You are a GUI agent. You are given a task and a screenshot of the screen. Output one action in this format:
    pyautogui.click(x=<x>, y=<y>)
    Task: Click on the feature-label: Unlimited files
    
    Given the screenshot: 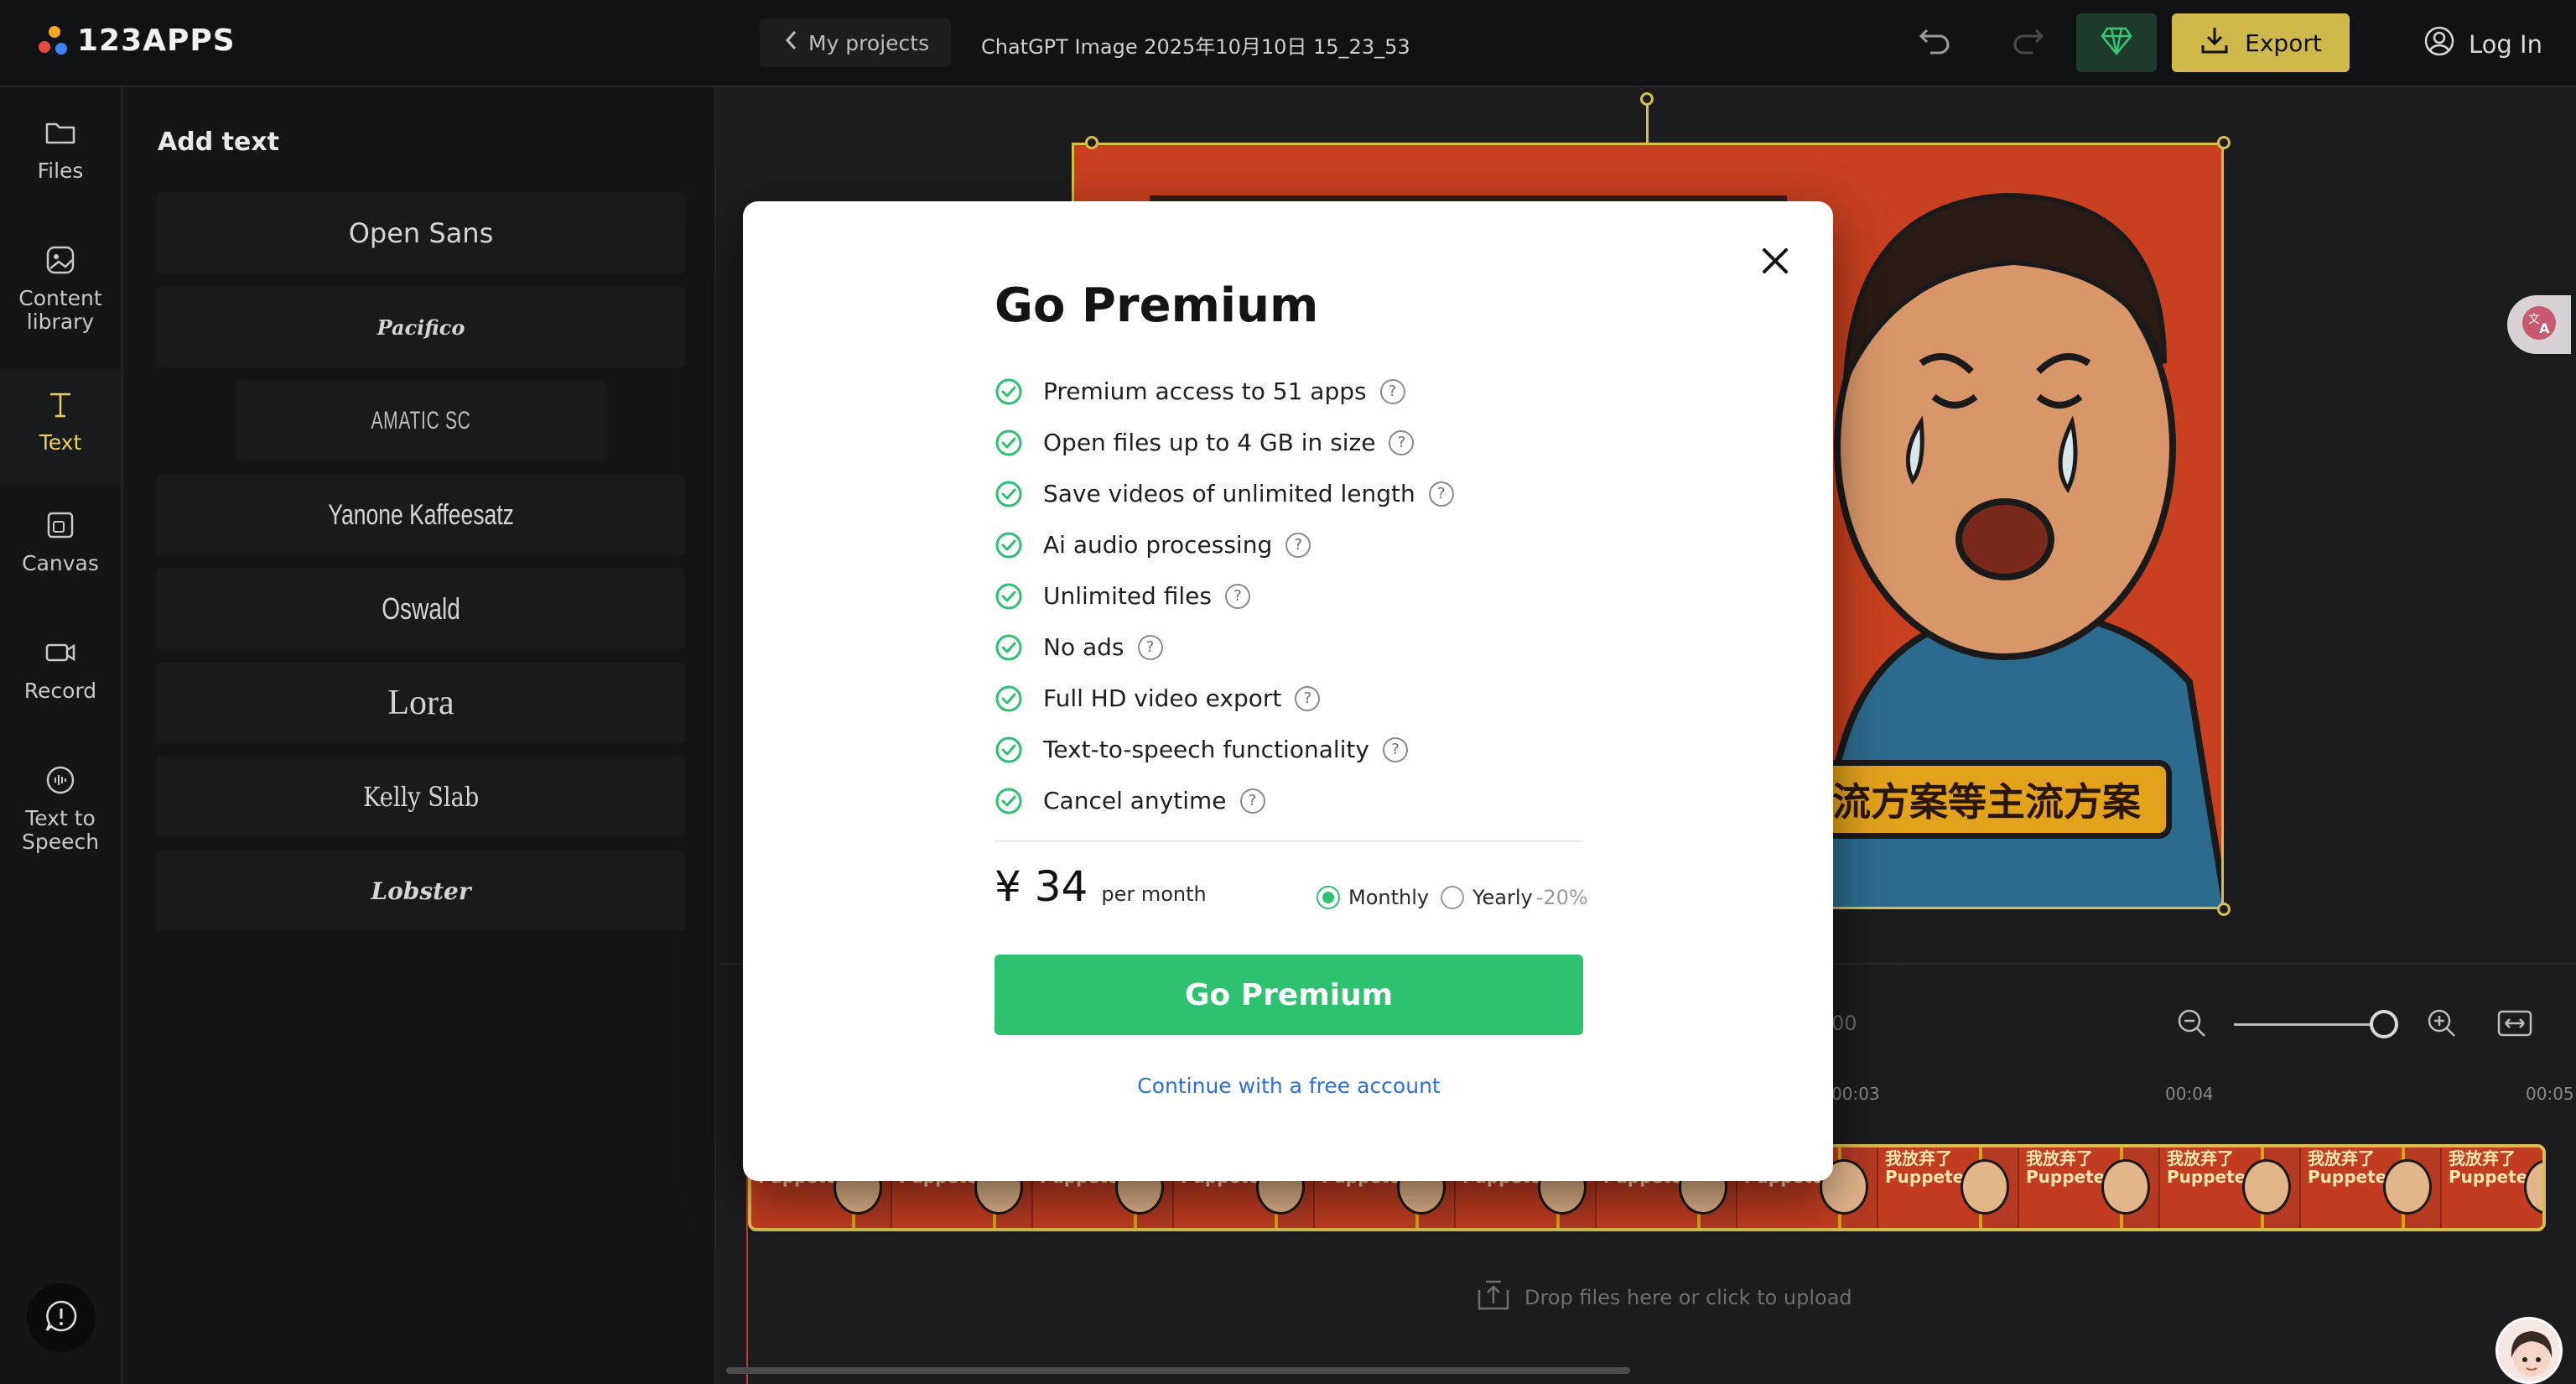 What is the action you would take?
    pyautogui.click(x=1127, y=596)
    